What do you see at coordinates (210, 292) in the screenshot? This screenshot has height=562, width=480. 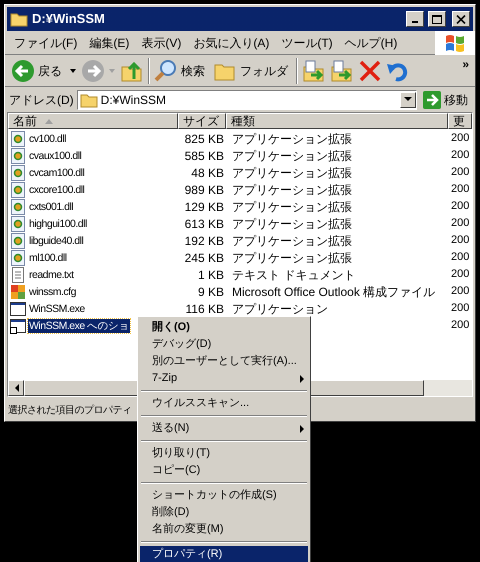 I see `size-cell-text: 9 KB` at bounding box center [210, 292].